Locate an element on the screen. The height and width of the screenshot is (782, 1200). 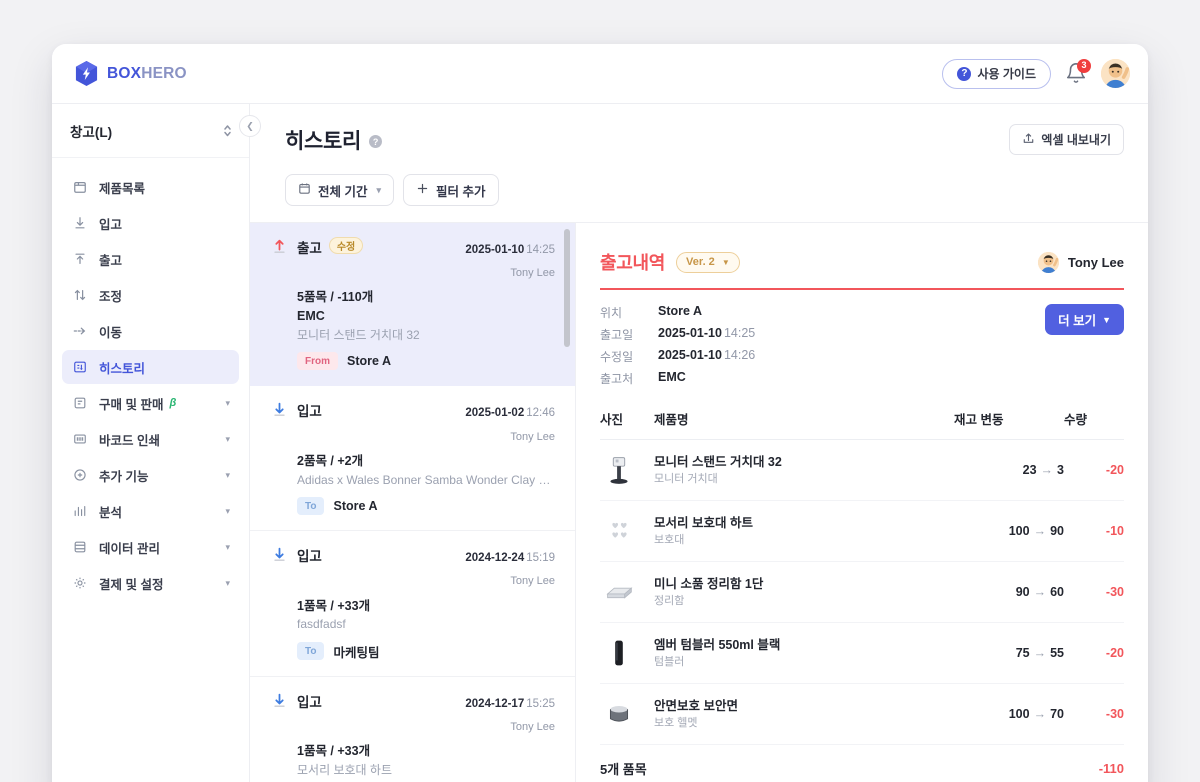
stock-to: 70 is located at coordinates (1057, 714).